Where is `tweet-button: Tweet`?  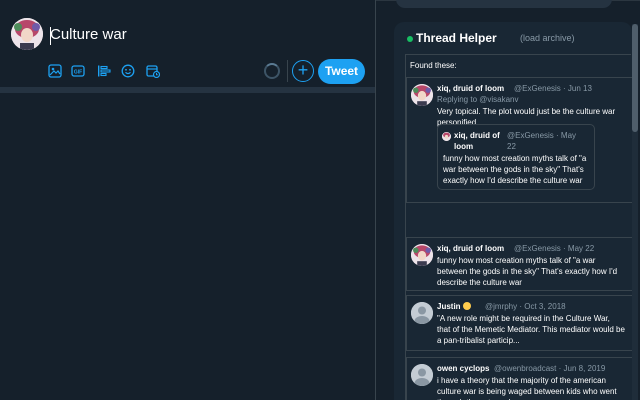
tweet-button: Tweet is located at coordinates (341, 71).